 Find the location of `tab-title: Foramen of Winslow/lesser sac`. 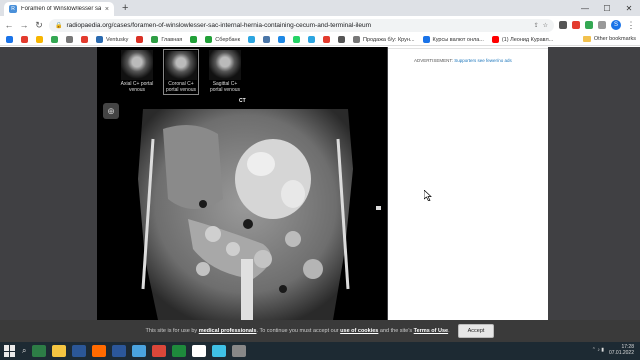

tab-title: Foramen of Winslow/lesser sac is located at coordinates (61, 9).